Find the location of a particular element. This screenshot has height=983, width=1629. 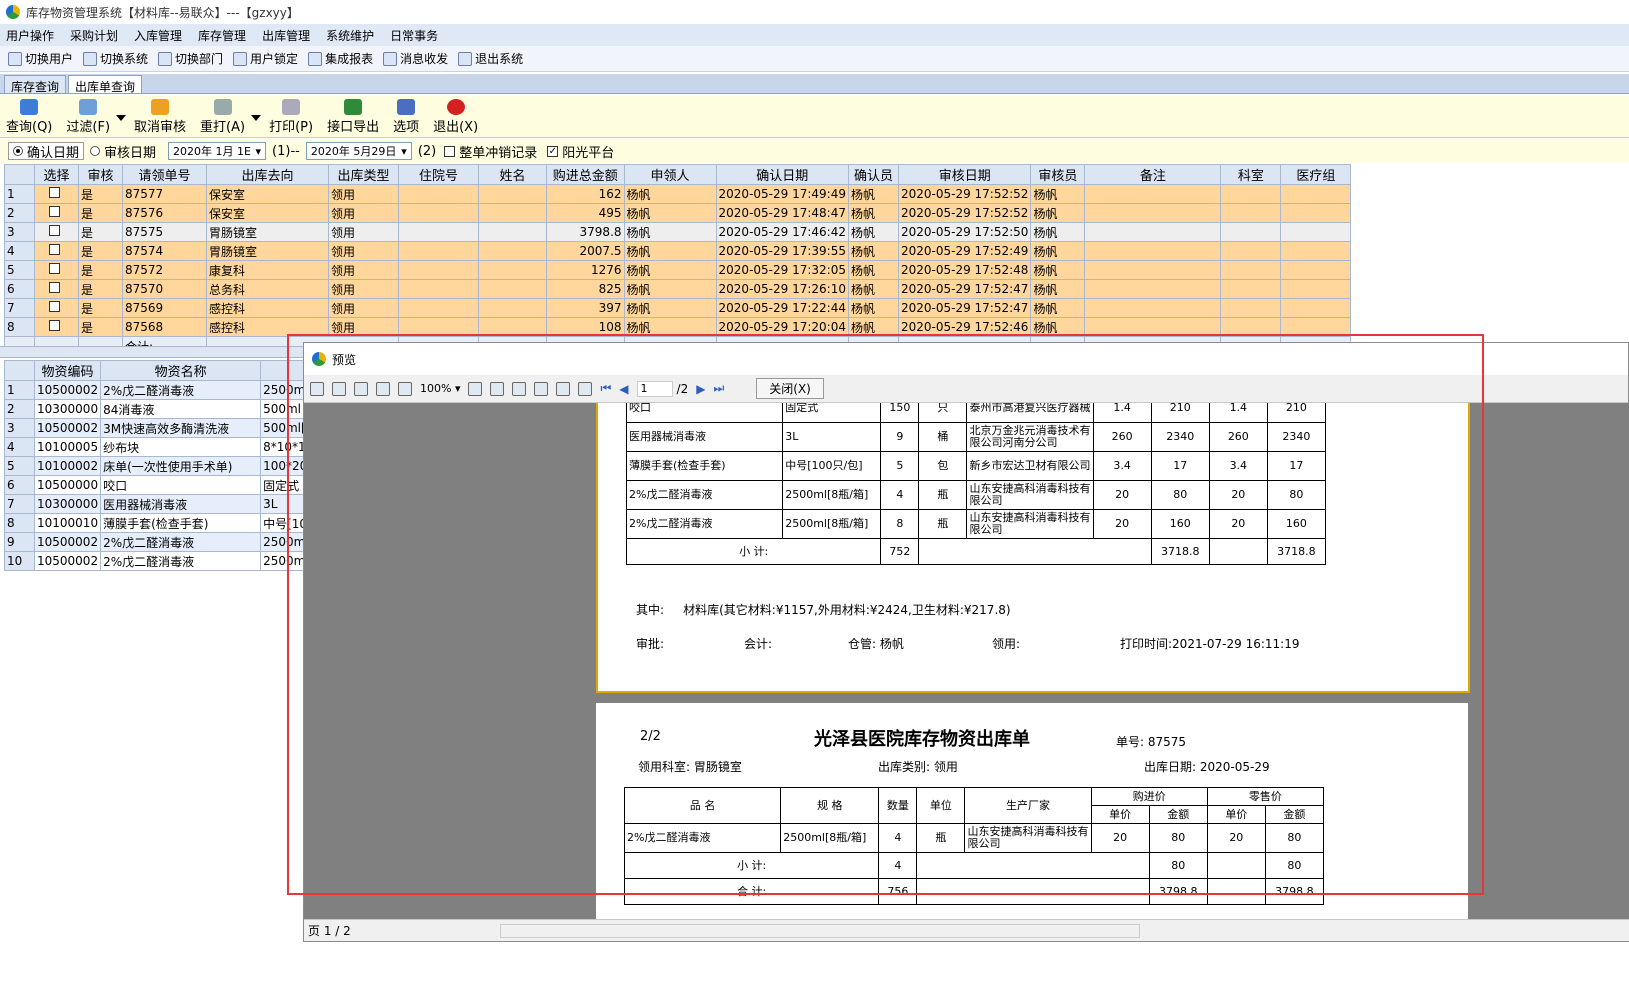

zoom-in-icon is located at coordinates (405, 388).